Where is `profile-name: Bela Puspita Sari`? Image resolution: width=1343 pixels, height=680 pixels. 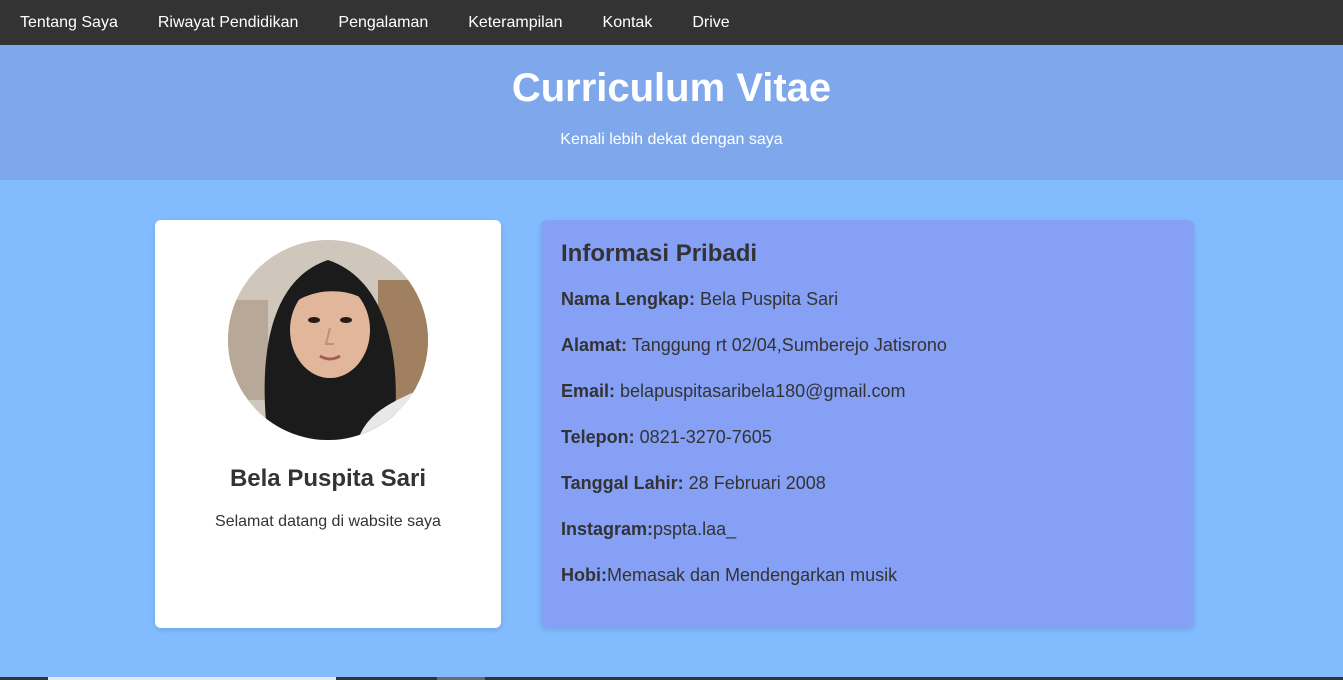
profile-name: Bela Puspita Sari is located at coordinates (328, 478).